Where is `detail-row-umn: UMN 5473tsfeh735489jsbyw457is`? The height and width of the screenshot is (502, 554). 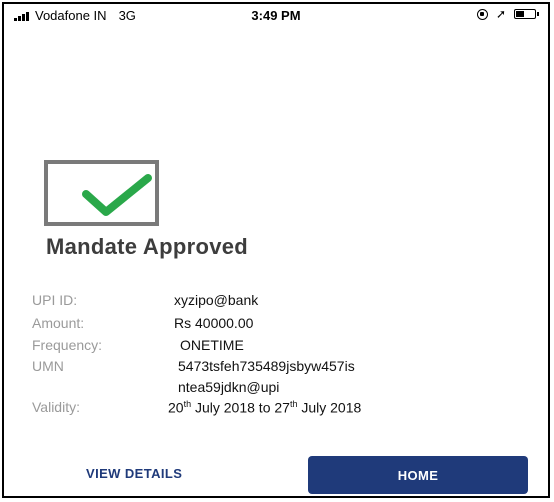 detail-row-umn: UMN 5473tsfeh735489jsbyw457is is located at coordinates (282, 369).